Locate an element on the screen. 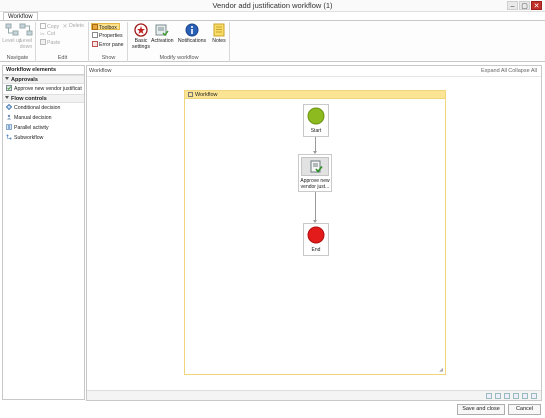 The width and height of the screenshot is (545, 418). cut-button: ✂ Cut is located at coordinates (47, 34).